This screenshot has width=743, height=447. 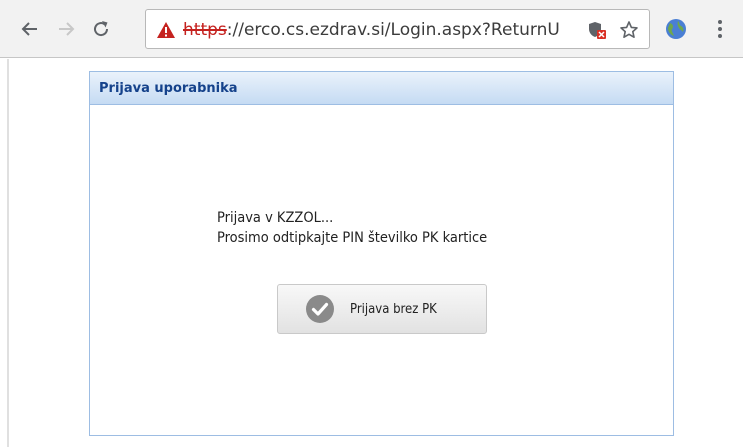 I want to click on checkmark-circle-icon, so click(x=320, y=309).